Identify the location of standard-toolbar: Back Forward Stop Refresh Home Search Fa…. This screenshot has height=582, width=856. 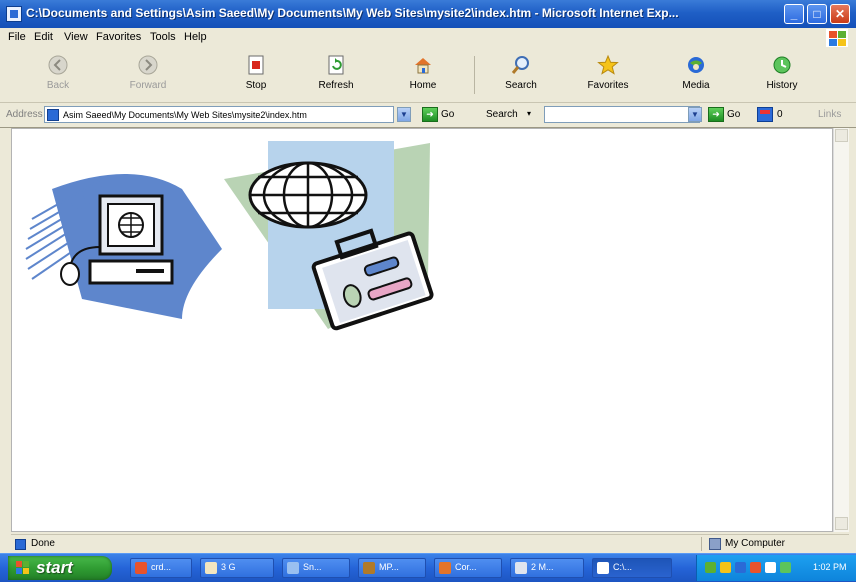
(428, 75).